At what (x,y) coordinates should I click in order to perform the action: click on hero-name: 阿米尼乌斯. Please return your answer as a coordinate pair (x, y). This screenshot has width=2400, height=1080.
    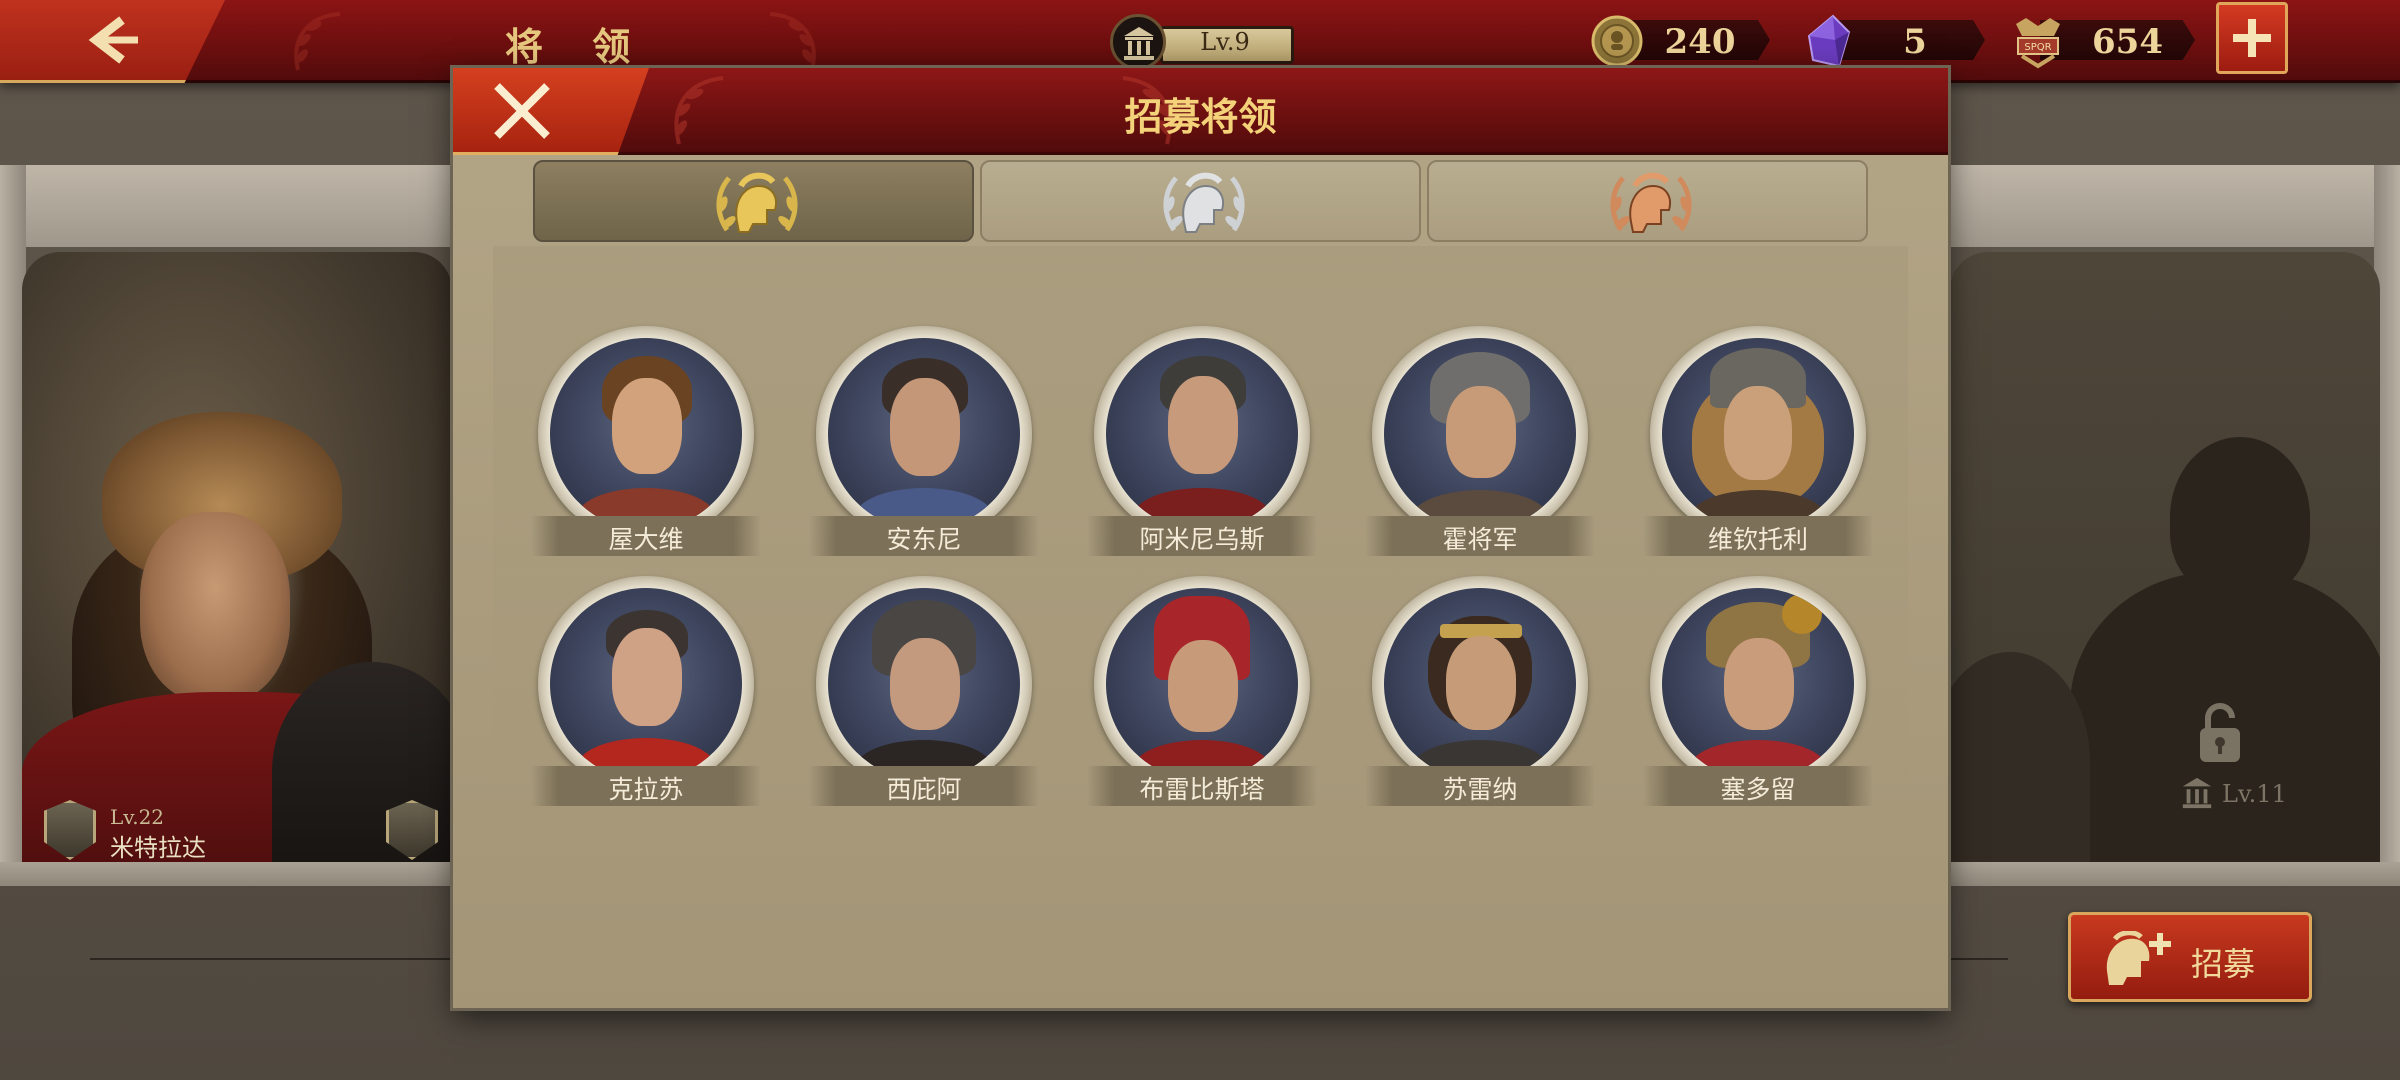
    Looking at the image, I should click on (1202, 539).